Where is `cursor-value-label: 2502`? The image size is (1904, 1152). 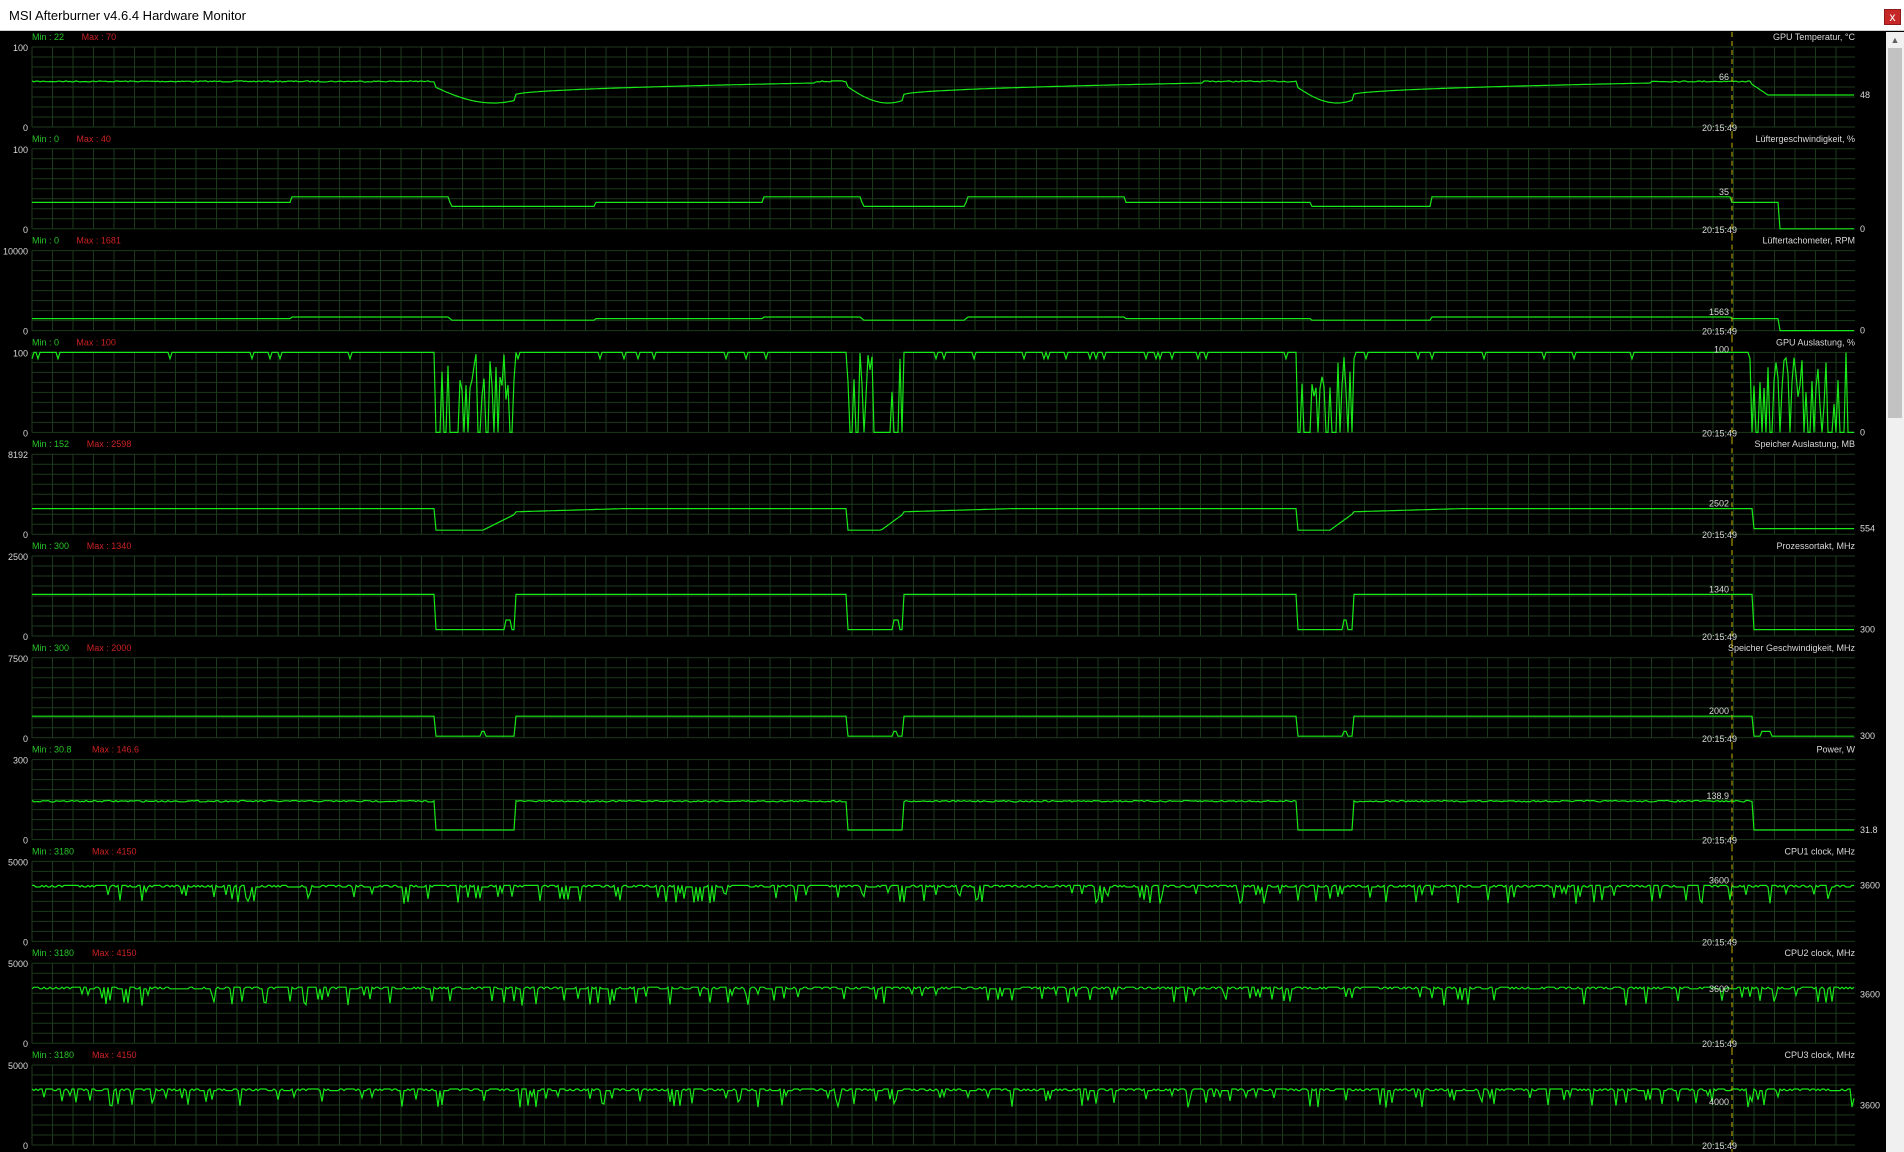
cursor-value-label: 2502 is located at coordinates (1719, 504).